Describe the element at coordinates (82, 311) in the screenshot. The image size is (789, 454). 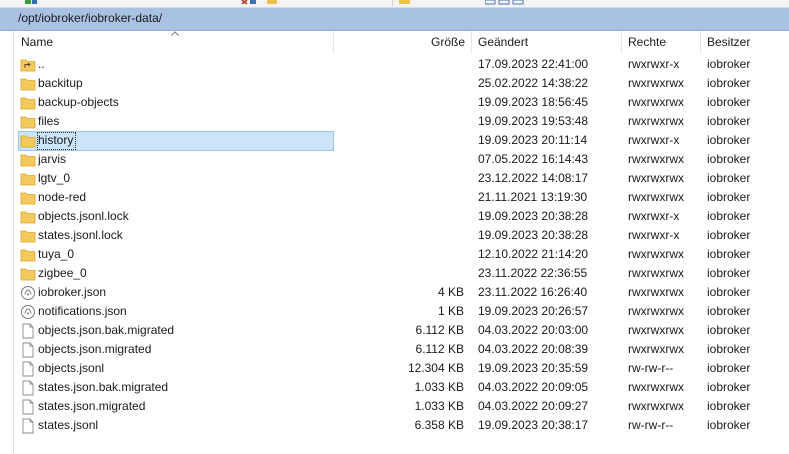
I see `file-name: notifications.json` at that location.